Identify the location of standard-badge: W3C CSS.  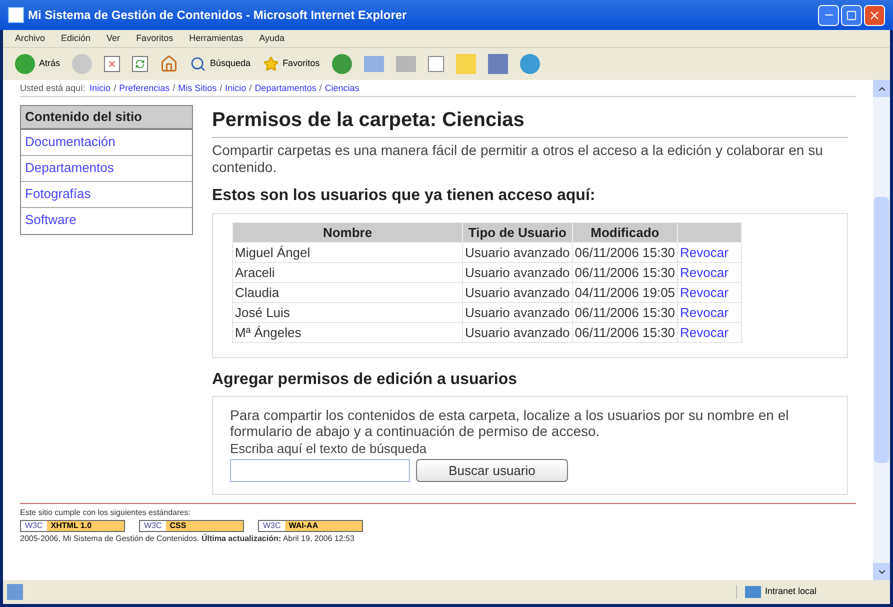
(191, 526).